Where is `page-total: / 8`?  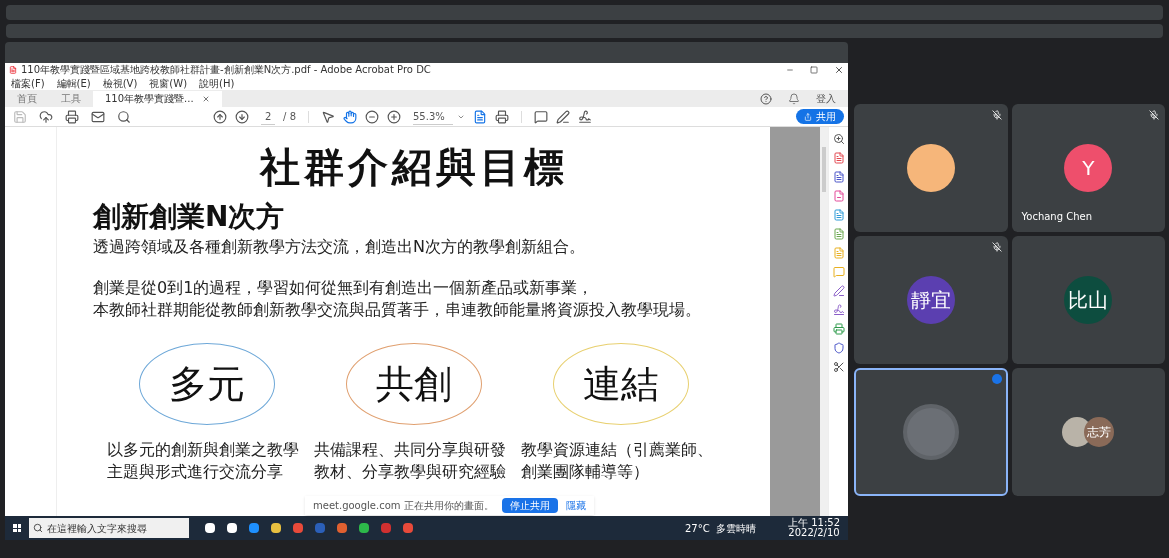 page-total: / 8 is located at coordinates (289, 117).